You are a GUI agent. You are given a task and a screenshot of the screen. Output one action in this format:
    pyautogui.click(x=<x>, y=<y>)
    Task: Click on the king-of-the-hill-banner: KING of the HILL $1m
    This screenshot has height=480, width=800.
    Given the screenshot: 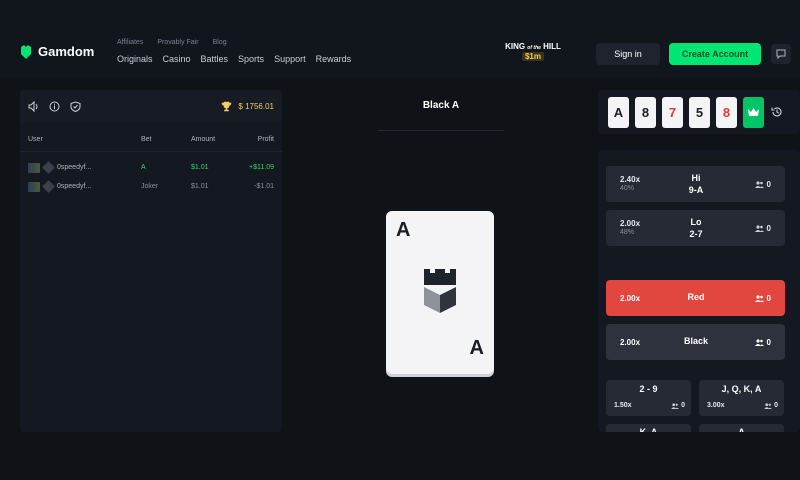 What is the action you would take?
    pyautogui.click(x=533, y=56)
    